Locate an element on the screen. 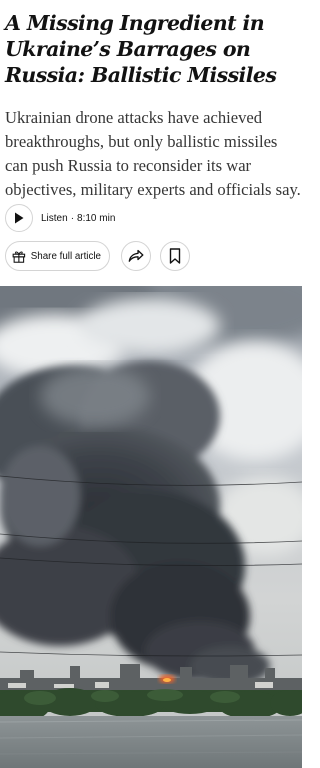 The height and width of the screenshot is (768, 320). listen-row: Listen · 8:10 min is located at coordinates (60, 218).